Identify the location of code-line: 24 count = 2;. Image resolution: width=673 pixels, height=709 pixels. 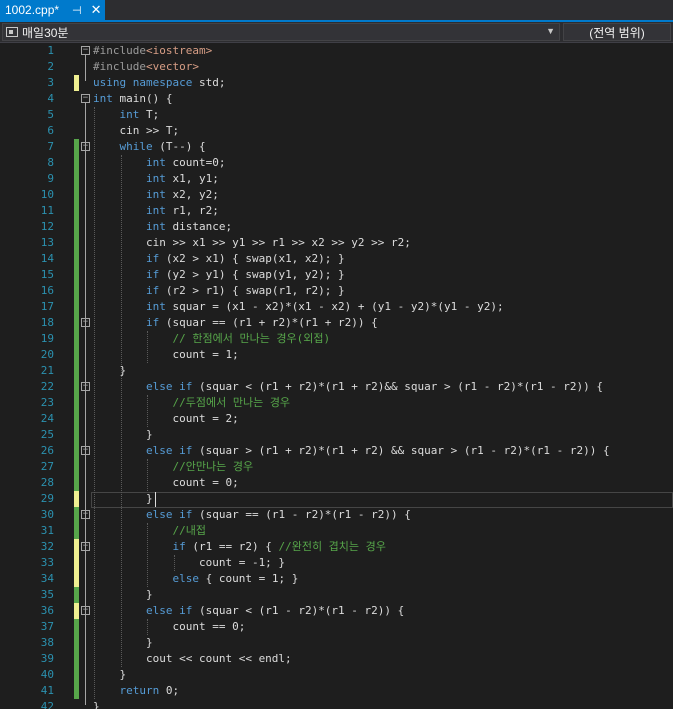
(336, 419).